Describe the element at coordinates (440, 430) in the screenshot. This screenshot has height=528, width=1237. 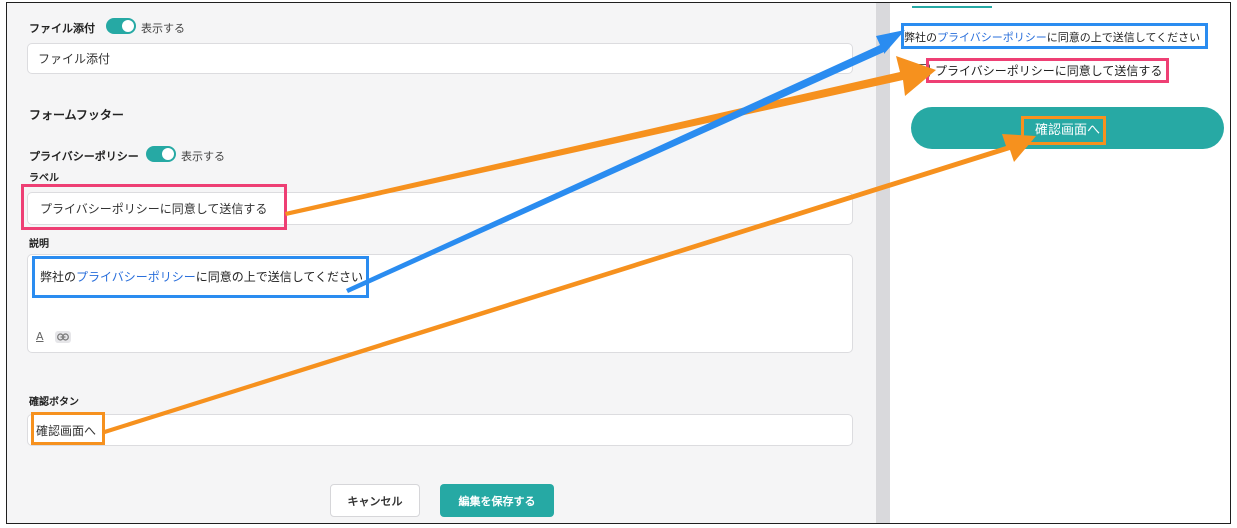
I see `confirm-button-input: 確認画面へ` at that location.